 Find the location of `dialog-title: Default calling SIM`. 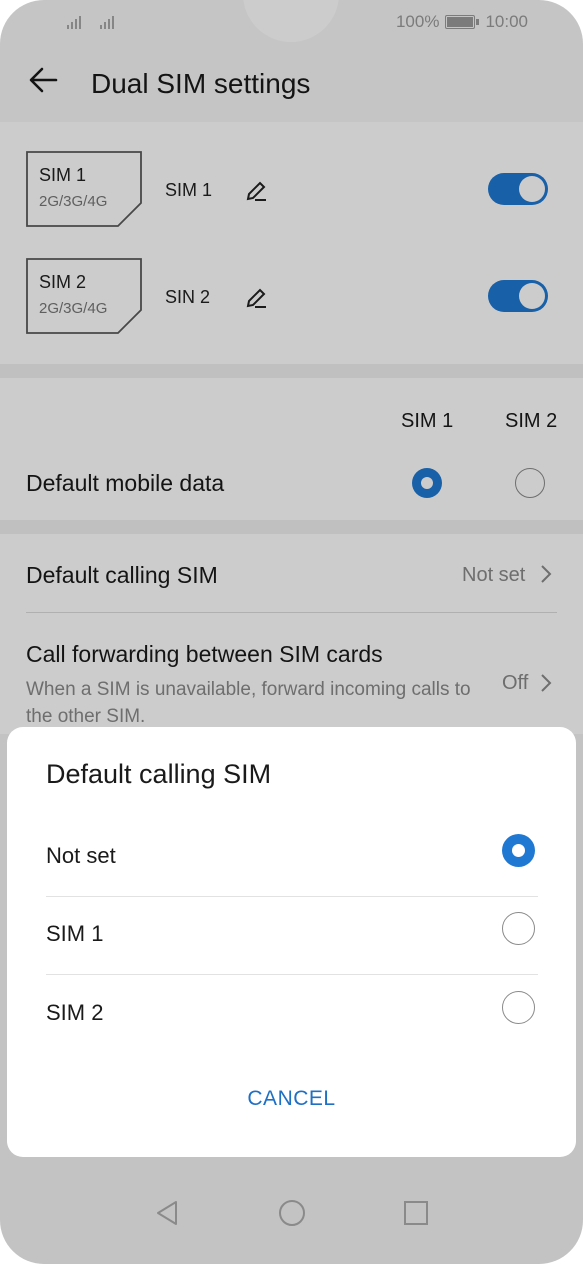

dialog-title: Default calling SIM is located at coordinates (159, 774).